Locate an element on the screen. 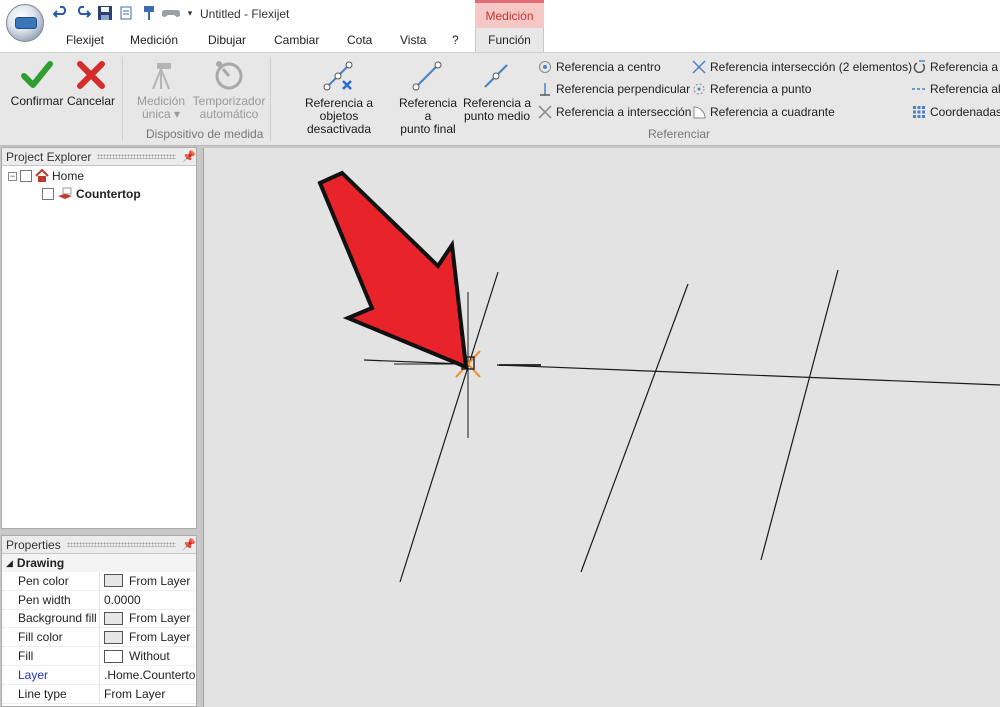 This screenshot has width=1000, height=707. tab-dibujar: Dibujar is located at coordinates (227, 40).